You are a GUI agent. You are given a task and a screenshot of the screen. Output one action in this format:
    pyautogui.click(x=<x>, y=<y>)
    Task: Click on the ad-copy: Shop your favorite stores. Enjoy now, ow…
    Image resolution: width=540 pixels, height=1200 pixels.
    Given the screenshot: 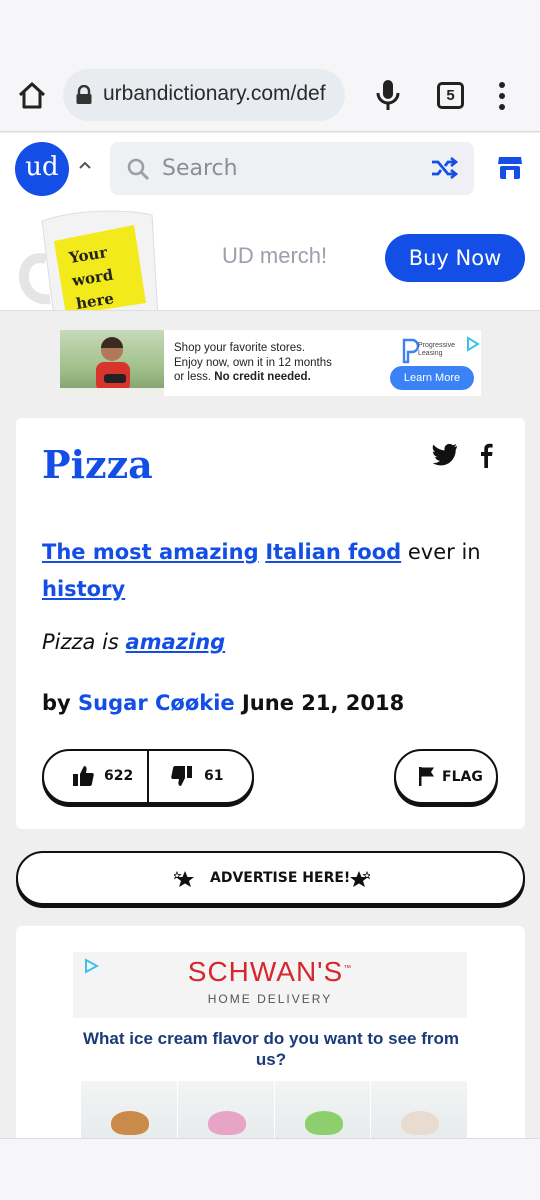 What is the action you would take?
    pyautogui.click(x=253, y=363)
    